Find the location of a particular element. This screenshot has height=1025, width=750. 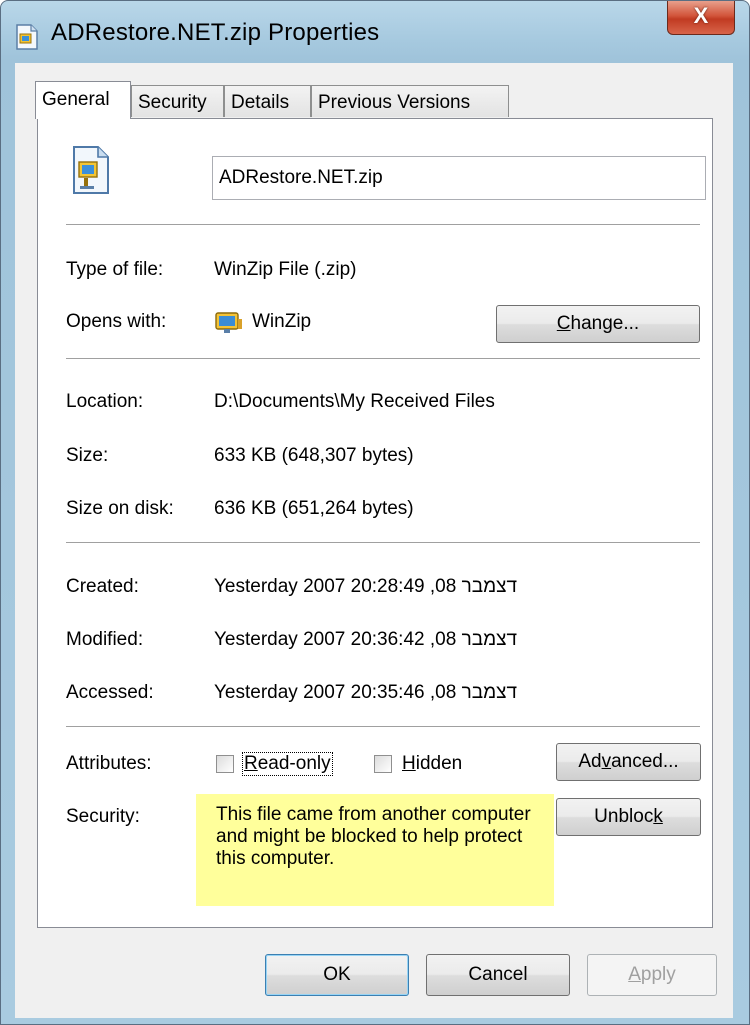

advanced-button-text: Ad is located at coordinates (590, 761).